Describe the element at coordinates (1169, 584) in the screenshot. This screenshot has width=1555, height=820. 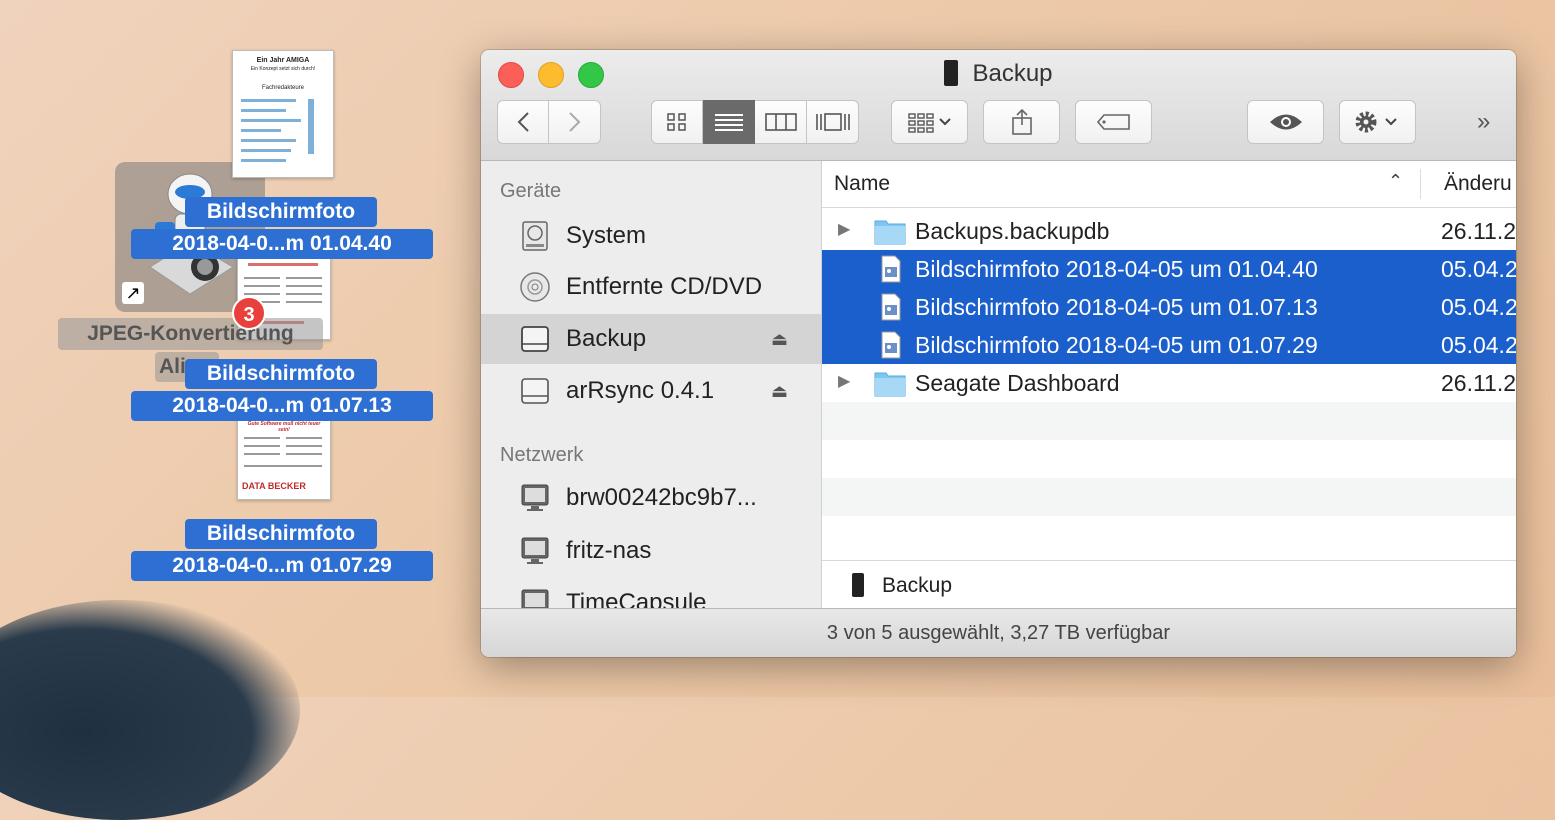
I see `path-bar: Backup` at that location.